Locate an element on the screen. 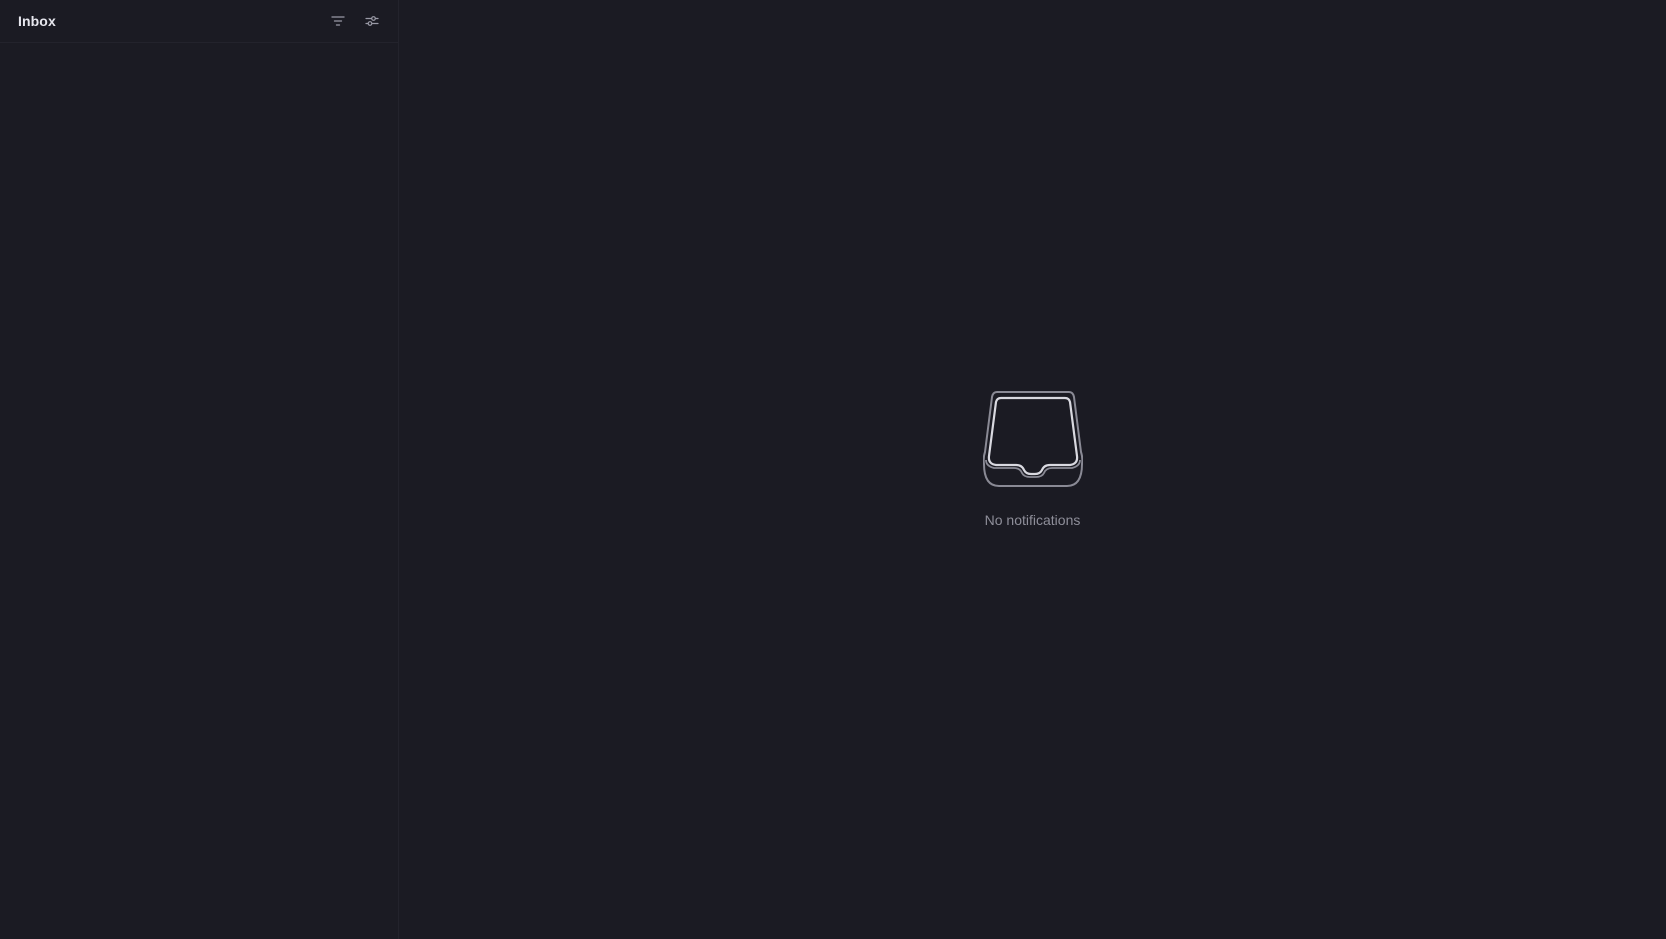 This screenshot has width=1666, height=939. empty-state: No notifications is located at coordinates (1032, 459).